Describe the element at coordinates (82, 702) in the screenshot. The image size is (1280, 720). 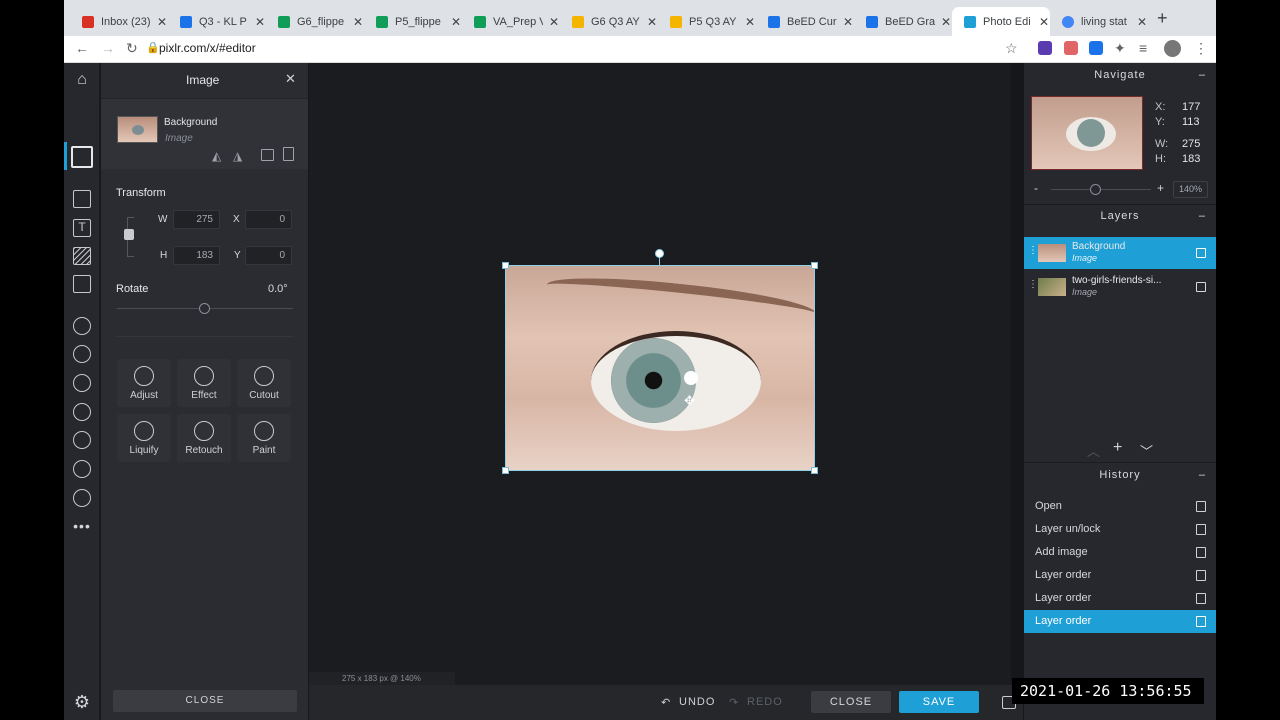
I see `settings-gear-icon: ⚙` at that location.